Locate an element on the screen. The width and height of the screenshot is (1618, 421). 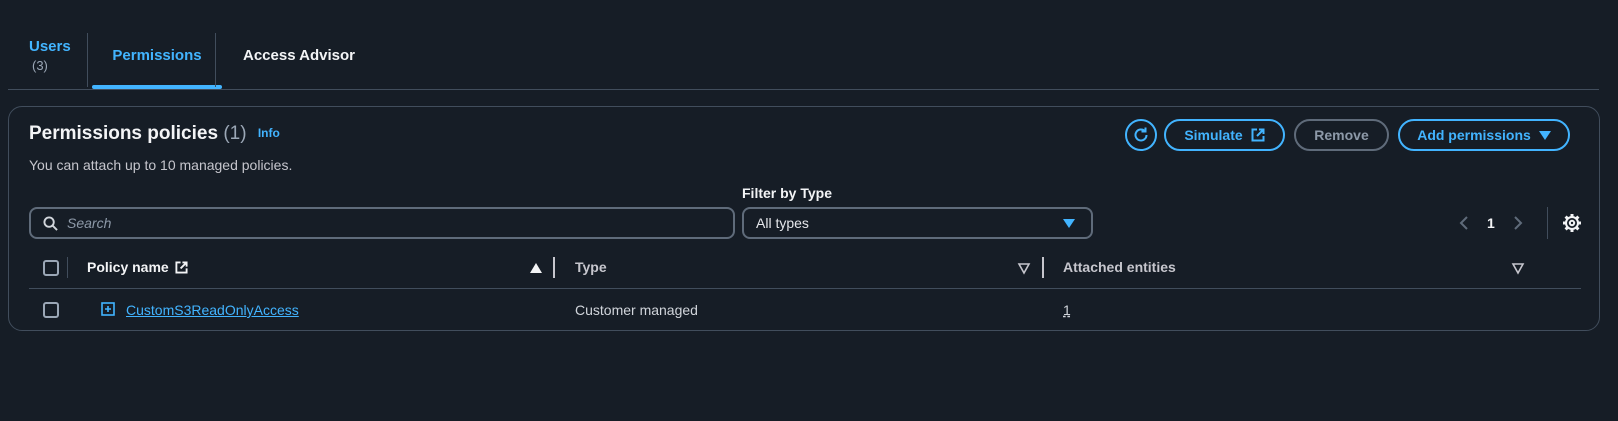
table-header: Policy name Type Attached entities is located at coordinates (805, 268).